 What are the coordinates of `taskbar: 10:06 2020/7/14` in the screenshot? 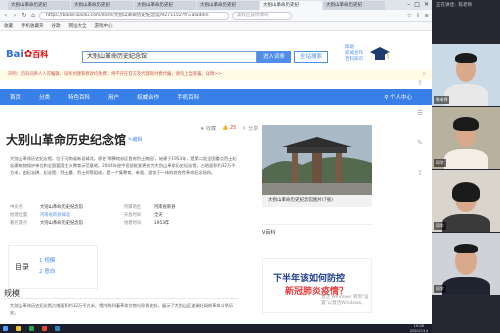 It's located at (216, 328).